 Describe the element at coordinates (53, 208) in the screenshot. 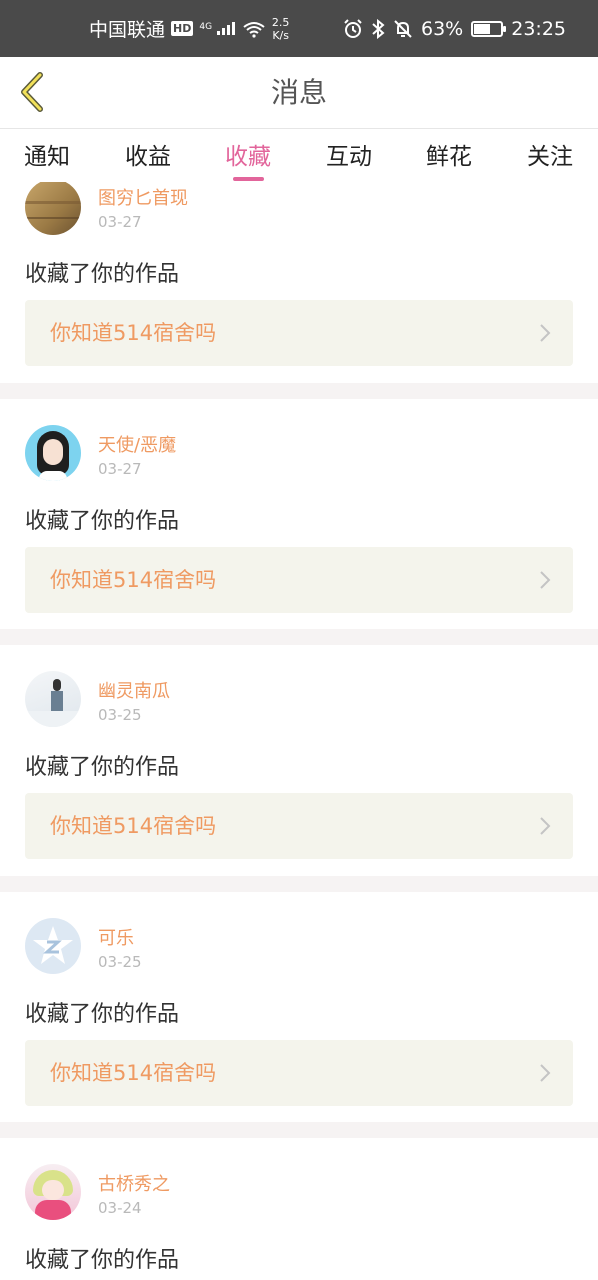

I see `wood-texture-avatar` at that location.